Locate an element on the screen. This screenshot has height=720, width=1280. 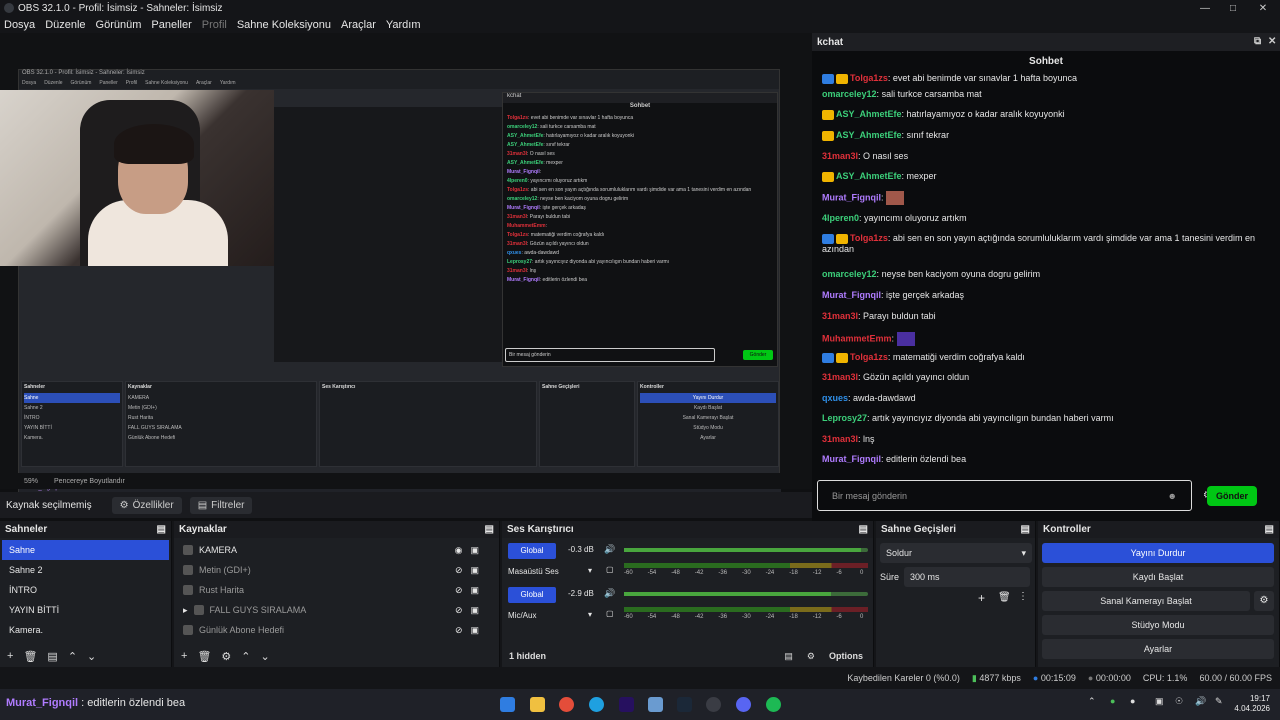
scene-item: İNTRO is located at coordinates (85, 590).